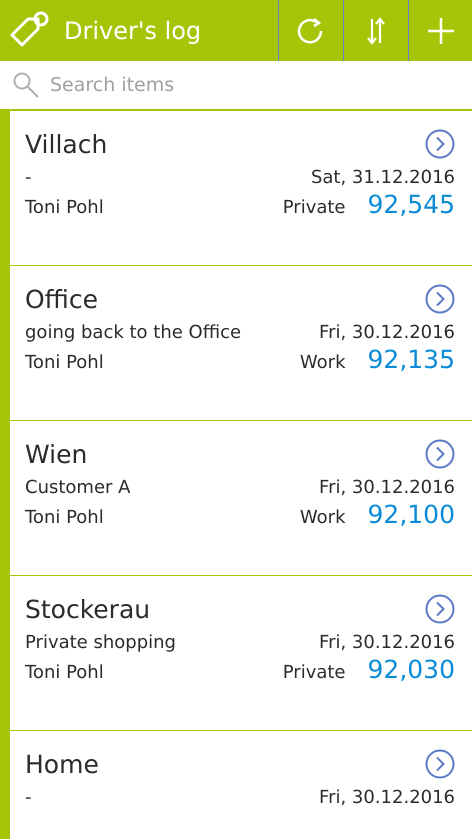 The width and height of the screenshot is (472, 839). Describe the element at coordinates (100, 642) in the screenshot. I see `note-text: Private shopping` at that location.